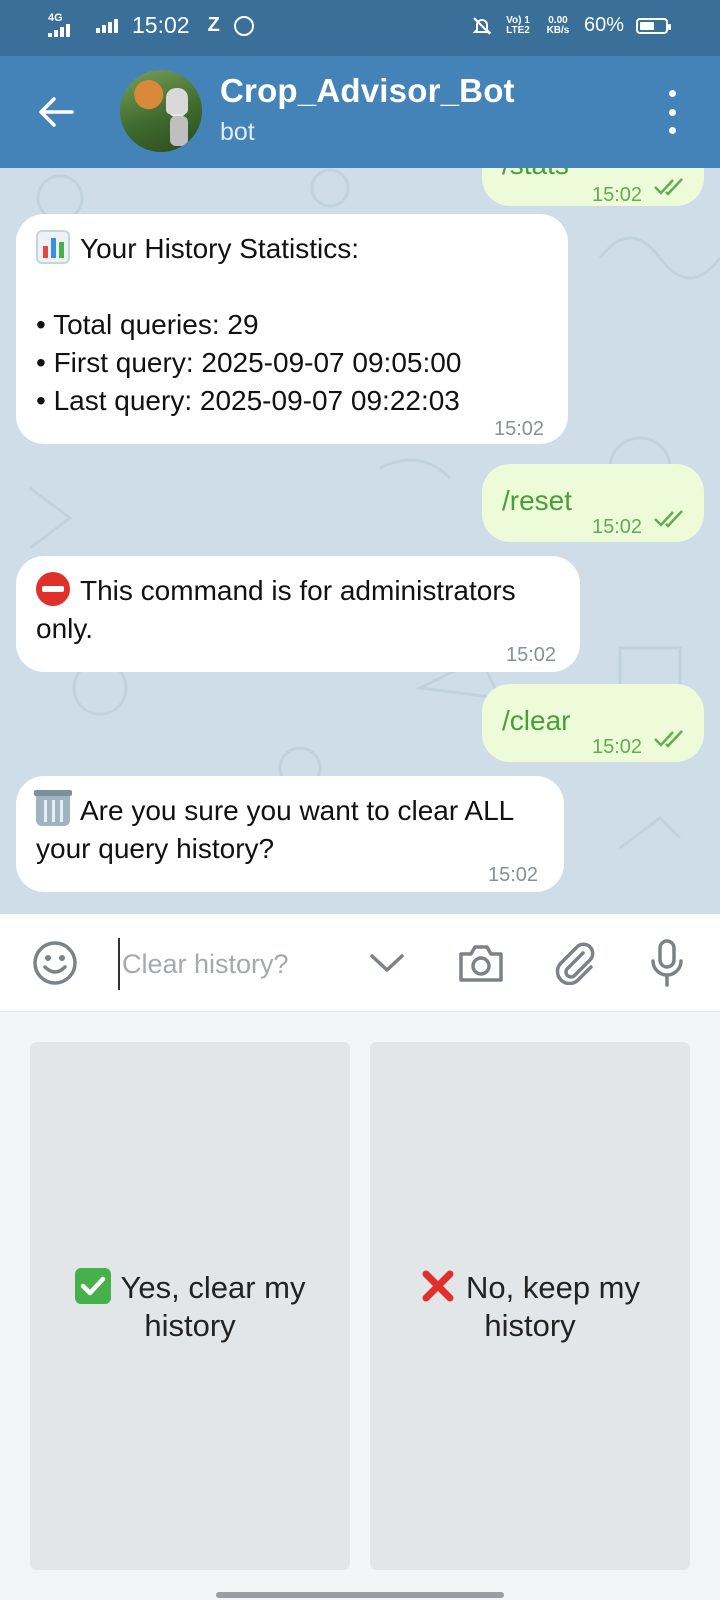 This screenshot has width=720, height=1600. I want to click on status-left: 4G 15:02 Z, so click(151, 25).